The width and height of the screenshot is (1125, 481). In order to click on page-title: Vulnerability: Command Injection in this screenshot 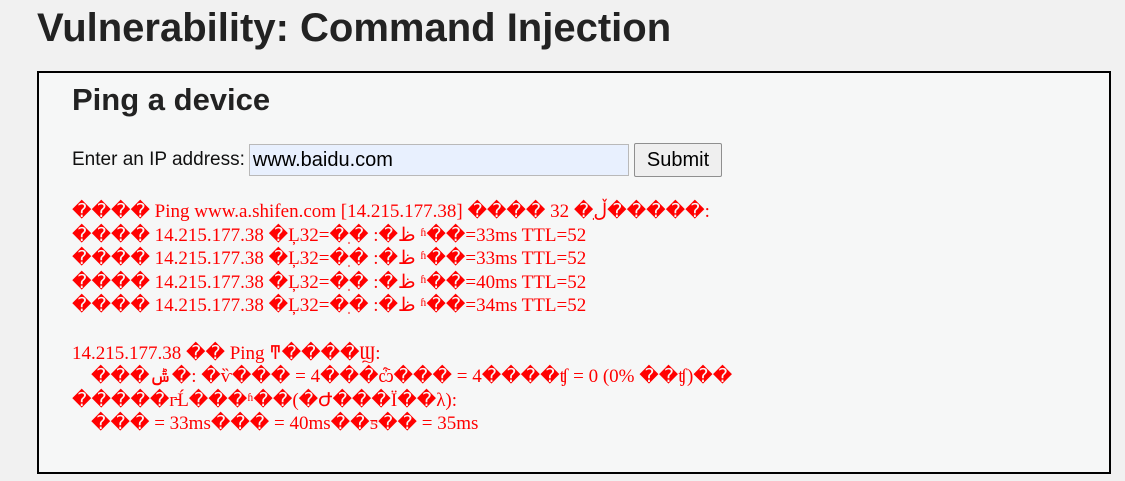, I will do `click(354, 28)`.